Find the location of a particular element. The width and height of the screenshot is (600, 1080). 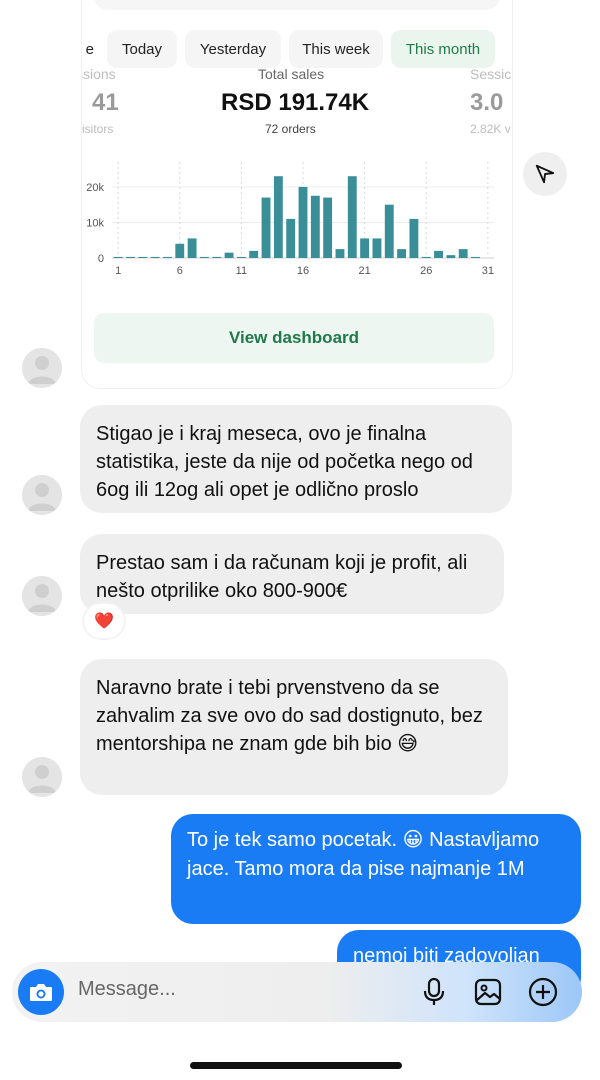

x-tick-label: 16 is located at coordinates (303, 271).